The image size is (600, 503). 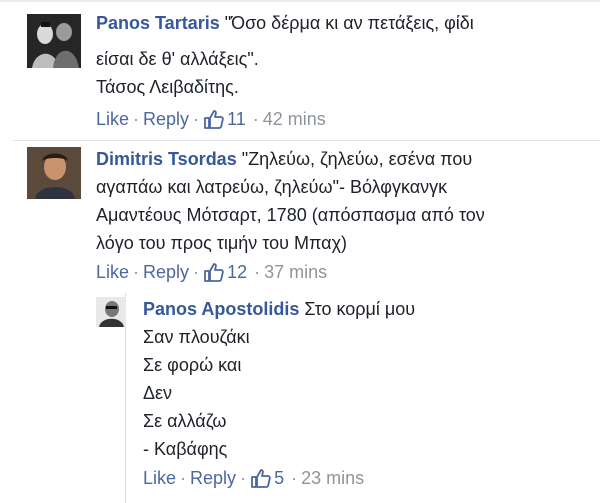 I want to click on comment-actions: Like · Reply · 12 · 37 mins, so click(x=211, y=272).